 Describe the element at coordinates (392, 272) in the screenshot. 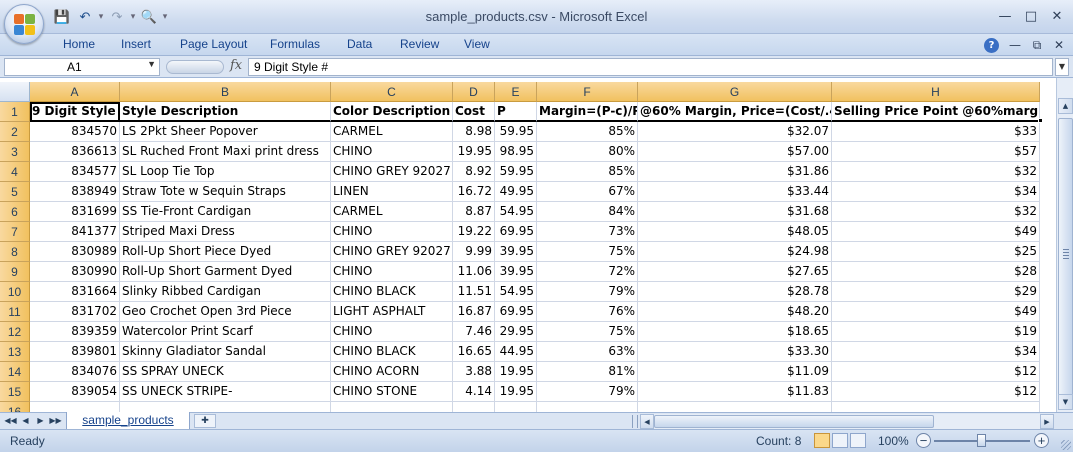

I see `cell-c9: CHINO` at that location.